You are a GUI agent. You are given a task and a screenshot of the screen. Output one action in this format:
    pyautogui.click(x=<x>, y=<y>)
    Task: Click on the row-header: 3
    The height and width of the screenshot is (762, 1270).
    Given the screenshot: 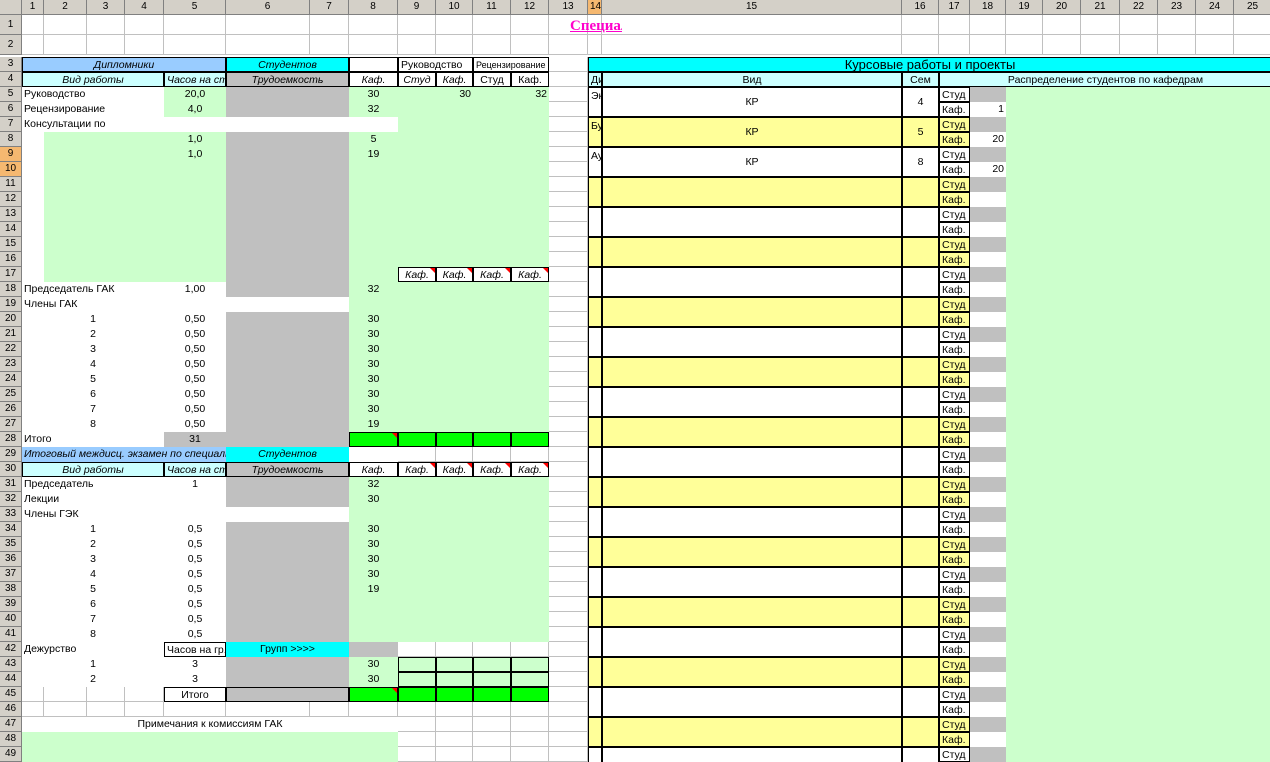 What is the action you would take?
    pyautogui.click(x=11, y=64)
    